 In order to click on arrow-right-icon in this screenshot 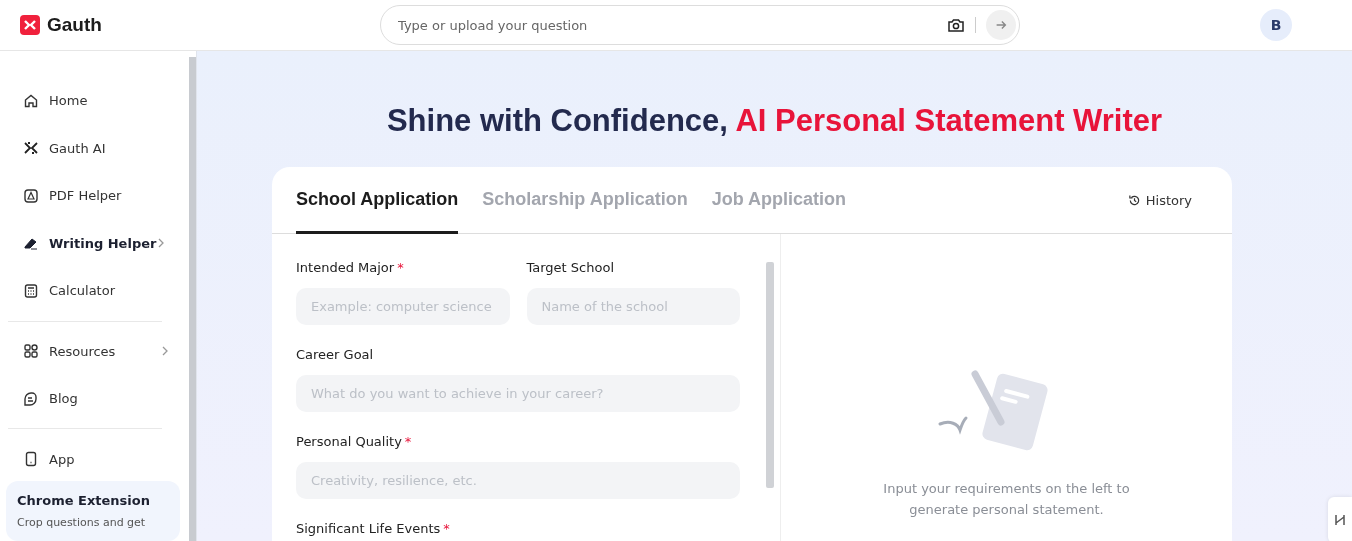, I will do `click(1001, 25)`.